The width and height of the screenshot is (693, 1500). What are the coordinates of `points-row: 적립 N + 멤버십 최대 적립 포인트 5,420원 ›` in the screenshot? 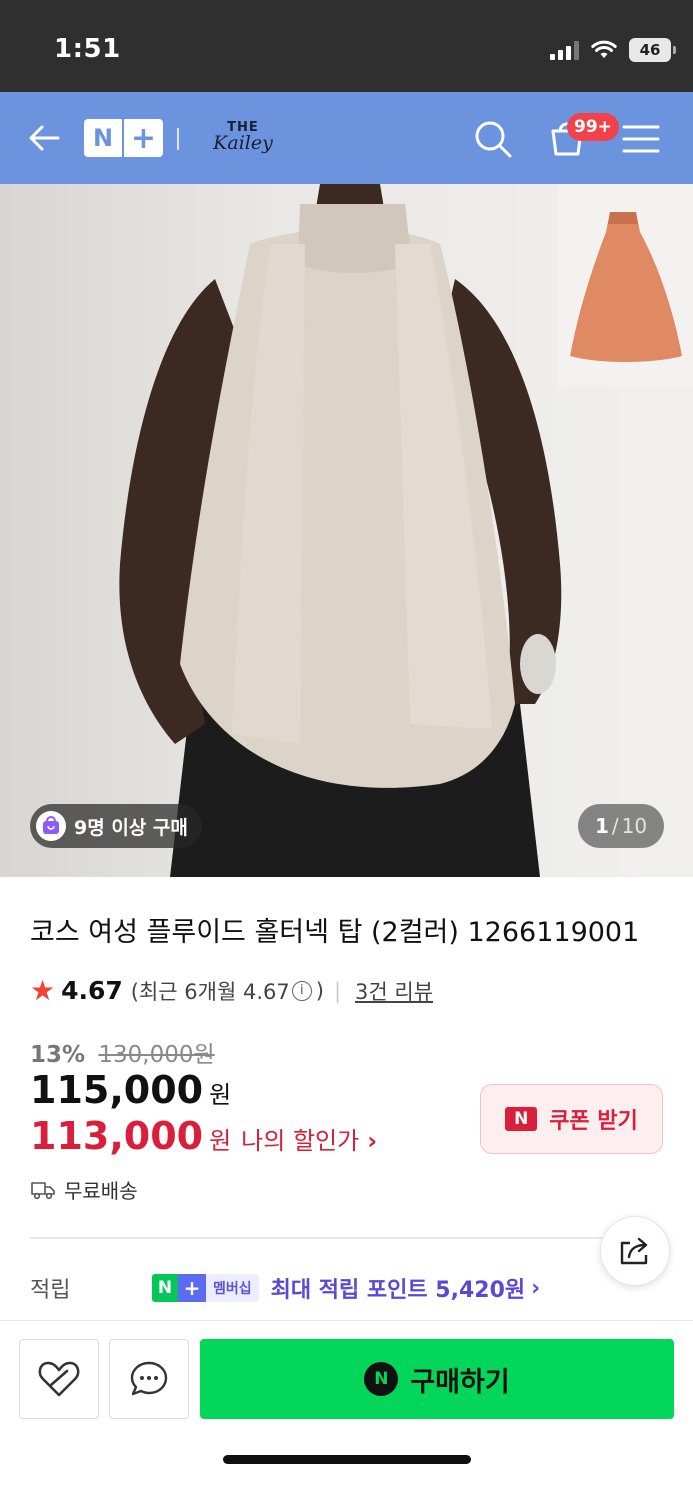 It's located at (340, 1288).